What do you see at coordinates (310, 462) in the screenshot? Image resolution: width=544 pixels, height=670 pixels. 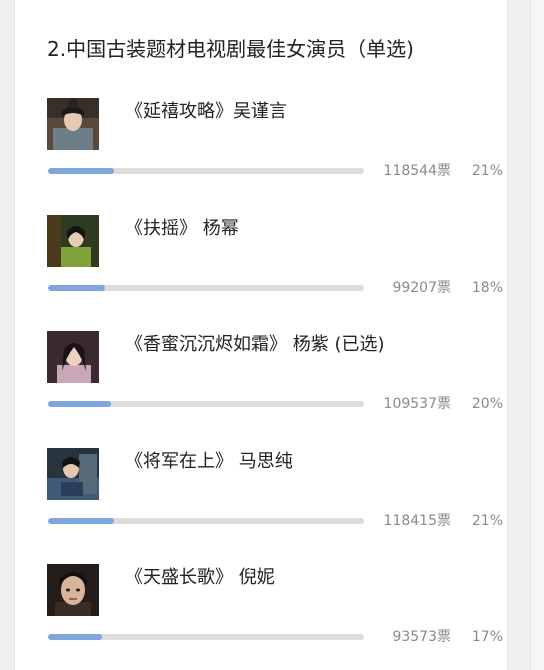 I see `option-label: 《将军在上》 马思纯` at bounding box center [310, 462].